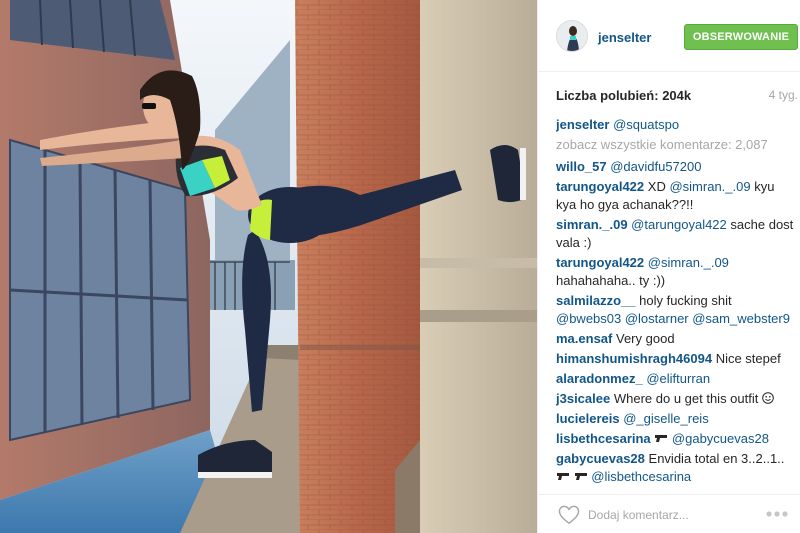 The image size is (800, 533). What do you see at coordinates (669, 36) in the screenshot?
I see `post-header: jenselter OBSERWOWANIE` at bounding box center [669, 36].